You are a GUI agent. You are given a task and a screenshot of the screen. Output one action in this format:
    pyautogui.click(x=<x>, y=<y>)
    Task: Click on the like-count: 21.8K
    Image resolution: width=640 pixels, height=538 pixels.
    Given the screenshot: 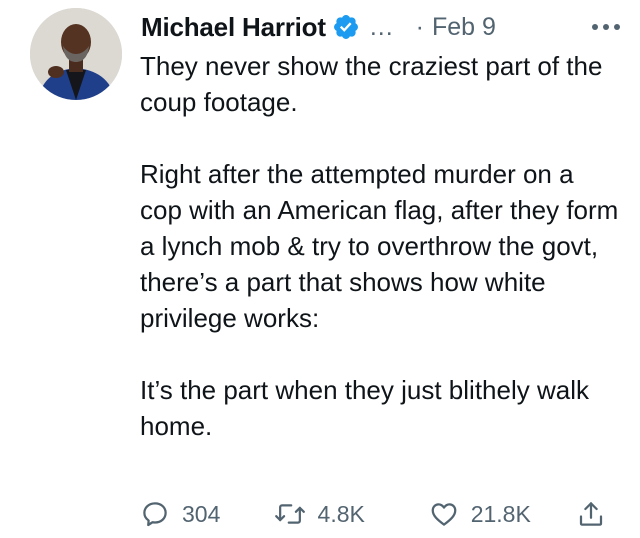 What is the action you would take?
    pyautogui.click(x=500, y=513)
    